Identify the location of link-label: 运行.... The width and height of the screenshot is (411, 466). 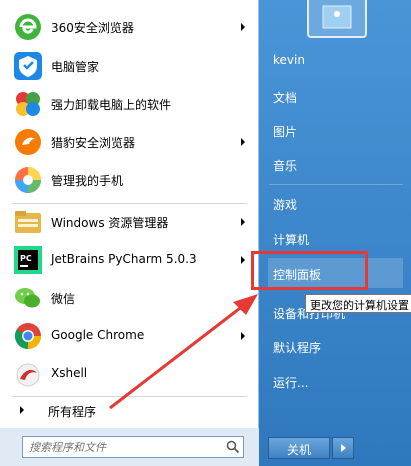
(291, 383).